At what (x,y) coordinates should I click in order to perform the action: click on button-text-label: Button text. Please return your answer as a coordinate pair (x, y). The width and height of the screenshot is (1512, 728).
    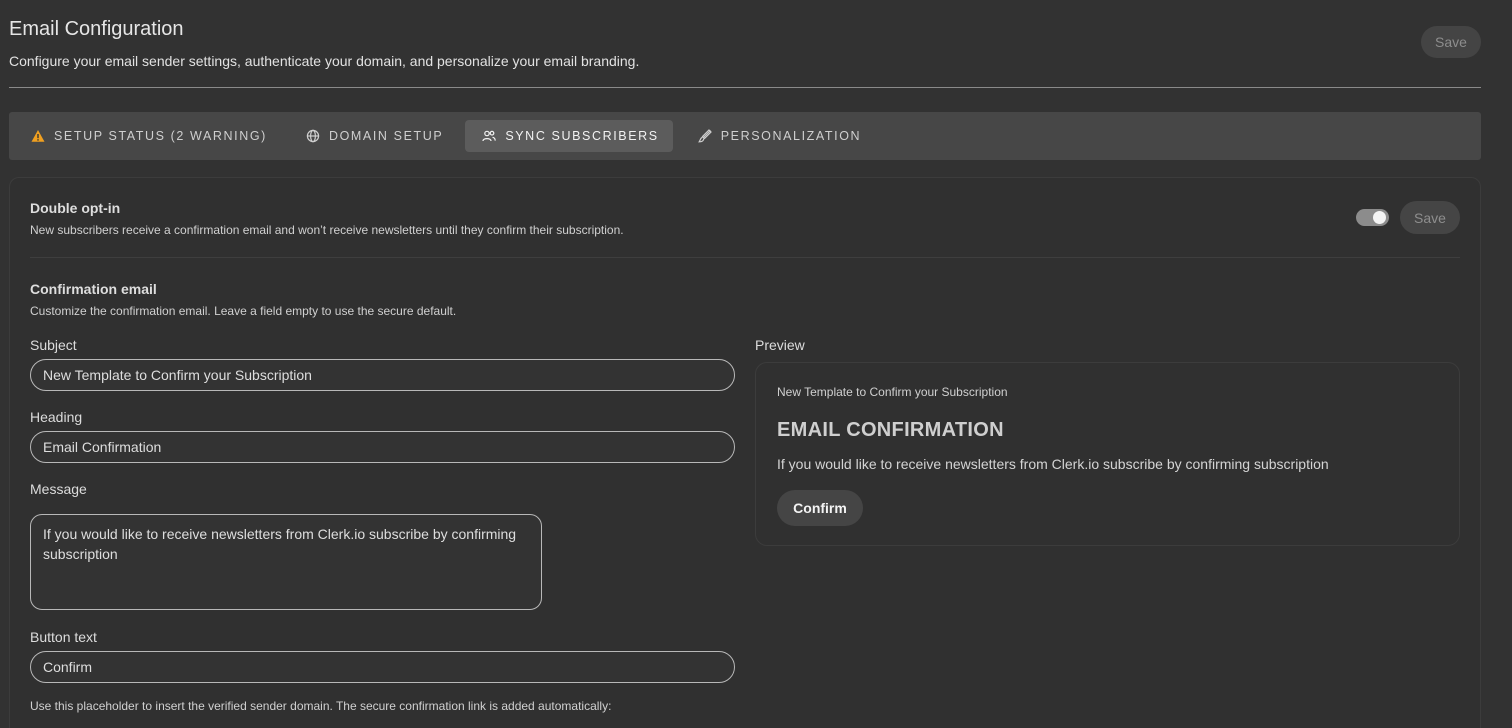
    Looking at the image, I should click on (63, 637).